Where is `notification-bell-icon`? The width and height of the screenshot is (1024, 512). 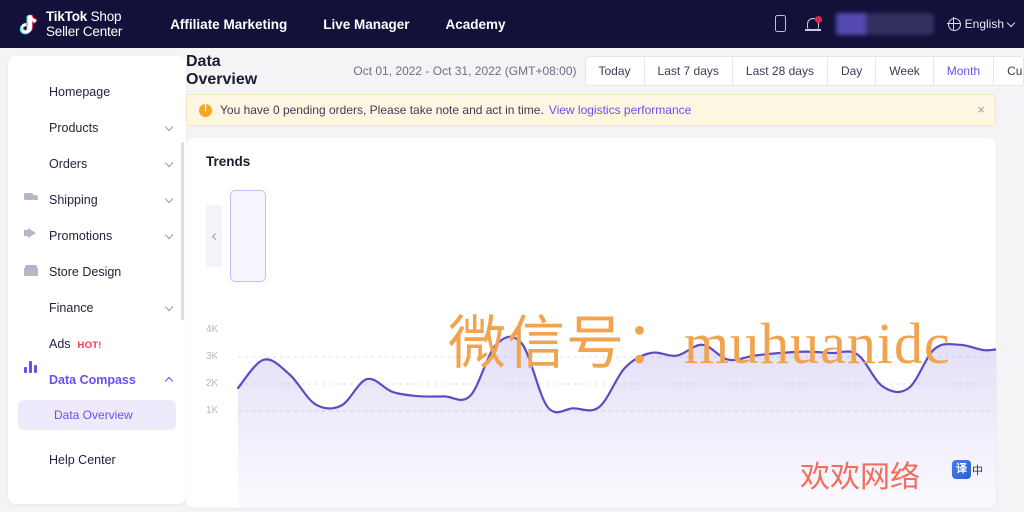 notification-bell-icon is located at coordinates (813, 24).